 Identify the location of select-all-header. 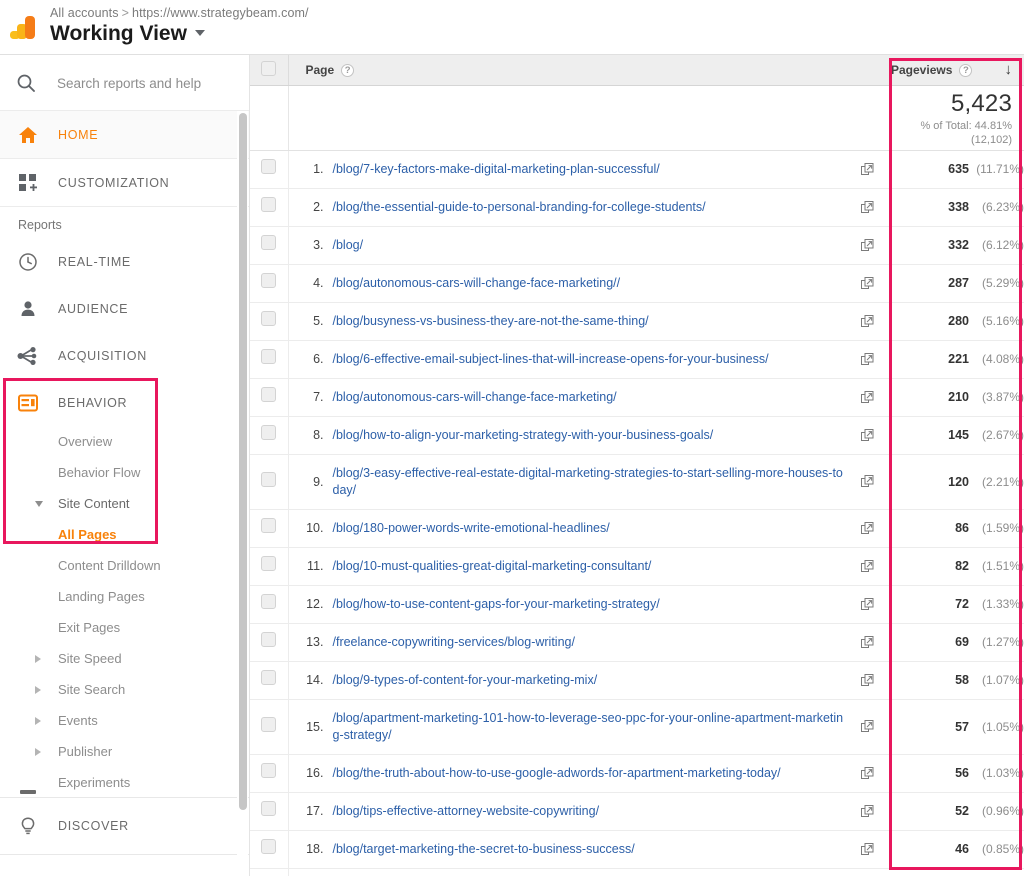
(269, 70).